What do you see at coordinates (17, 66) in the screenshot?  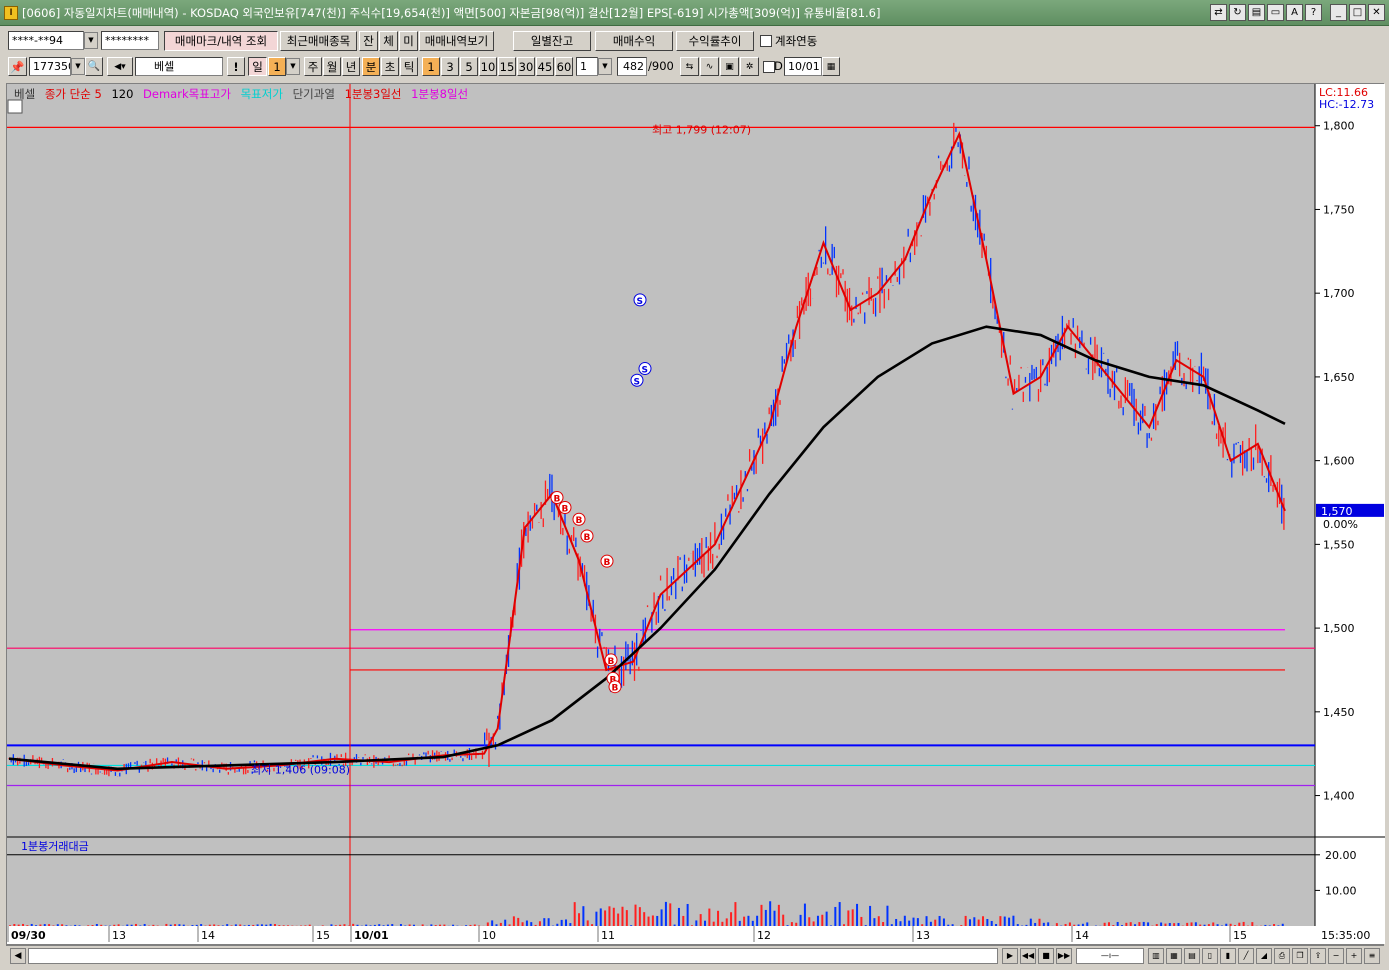 I see `pin-icon: 📌` at bounding box center [17, 66].